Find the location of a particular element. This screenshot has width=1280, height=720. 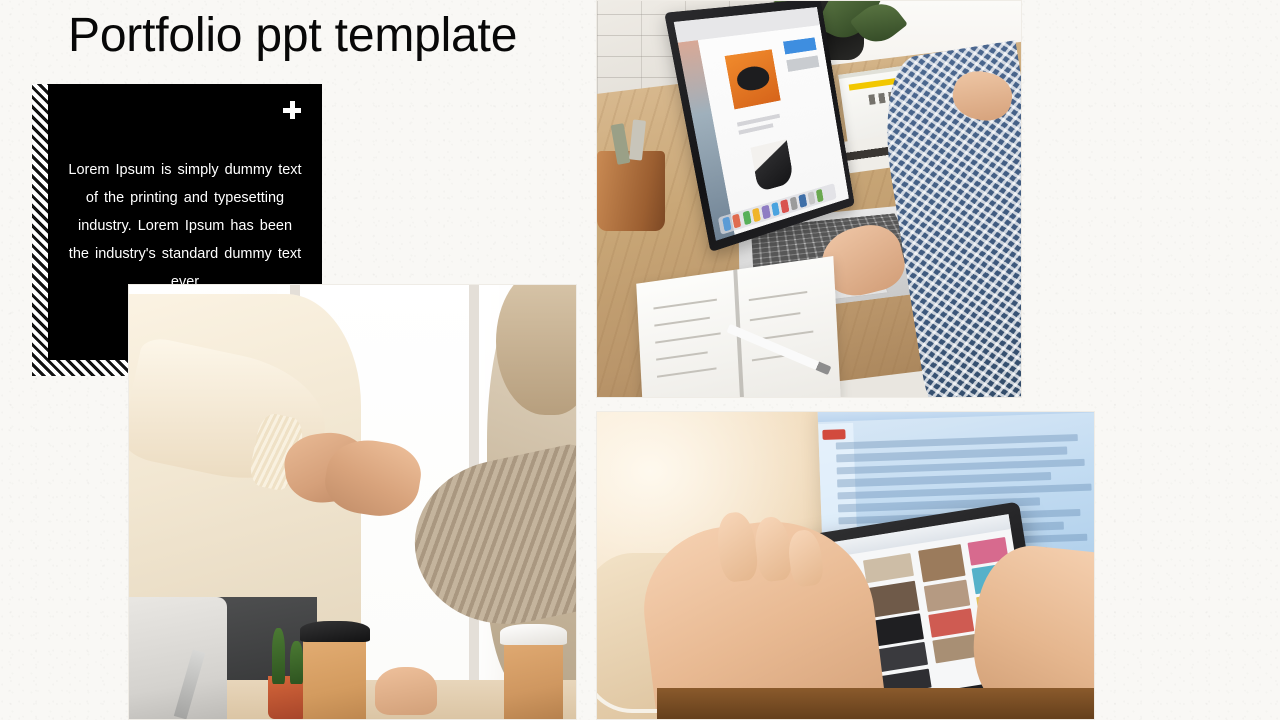

coffee-cup-black-lid is located at coordinates (334, 669).